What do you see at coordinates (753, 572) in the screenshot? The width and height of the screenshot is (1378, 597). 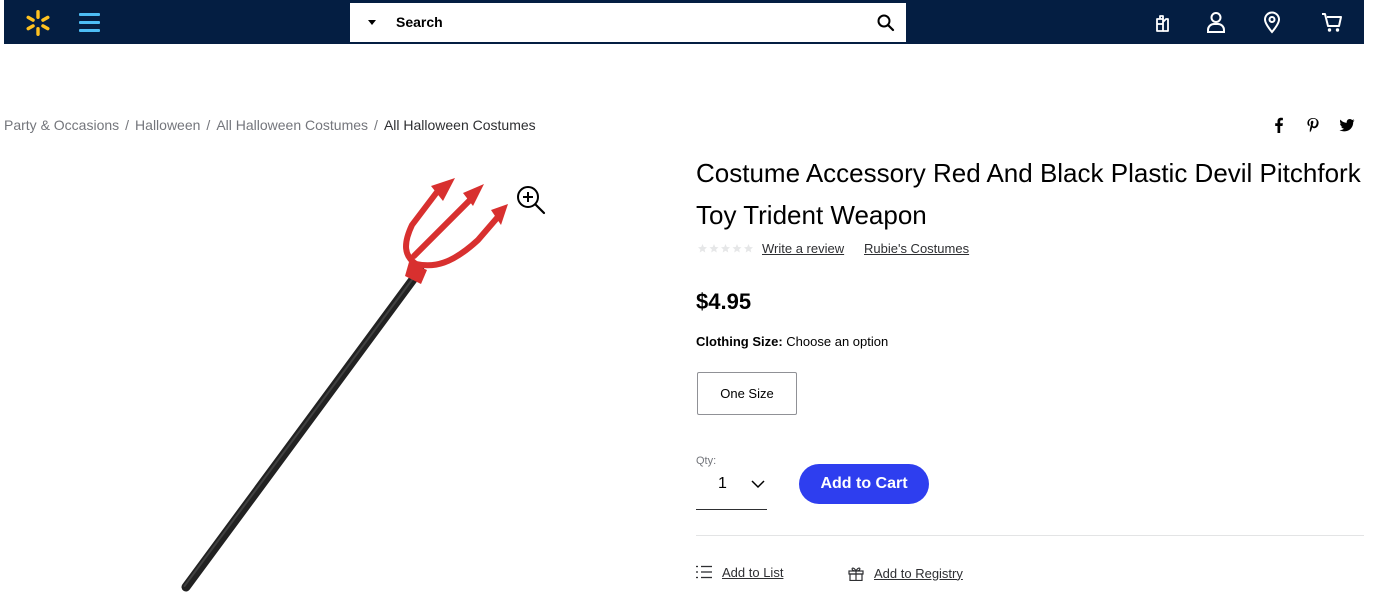 I see `add-to-list-label: Add to List` at bounding box center [753, 572].